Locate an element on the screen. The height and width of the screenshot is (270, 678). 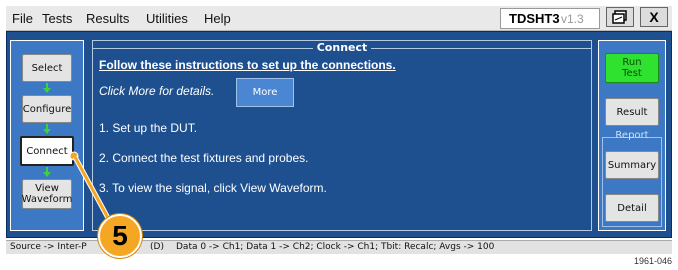
figure-number: 1961-046 is located at coordinates (652, 261).